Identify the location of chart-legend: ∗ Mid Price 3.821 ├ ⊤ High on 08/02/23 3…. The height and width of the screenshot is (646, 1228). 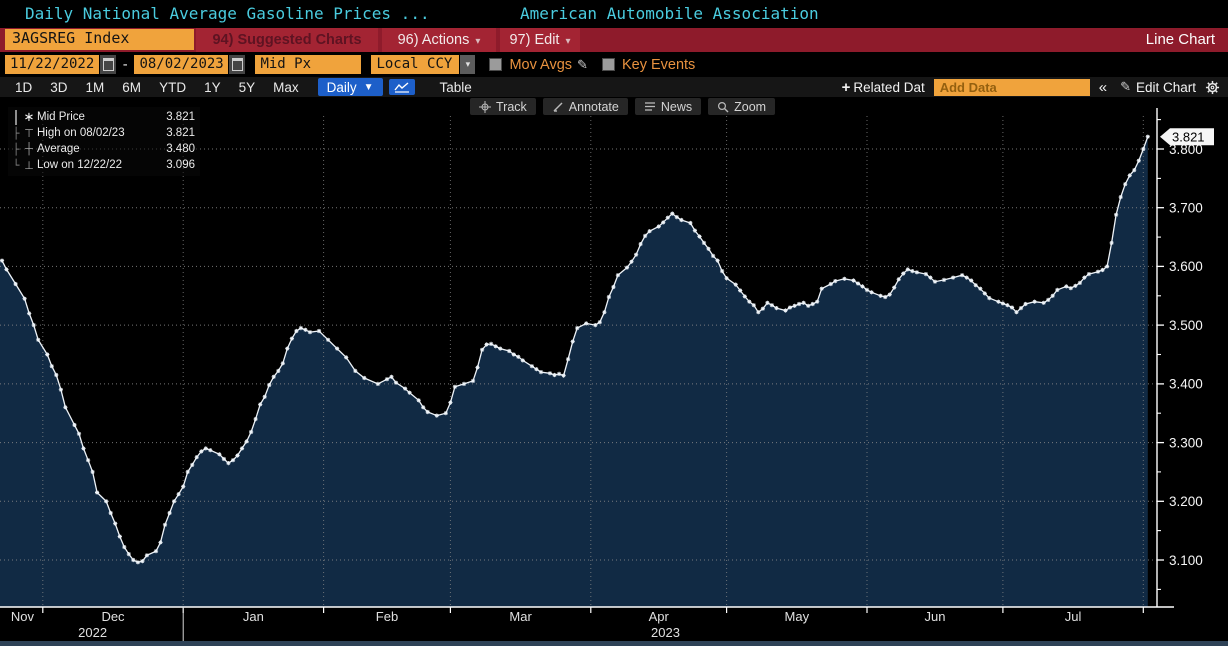
(104, 141).